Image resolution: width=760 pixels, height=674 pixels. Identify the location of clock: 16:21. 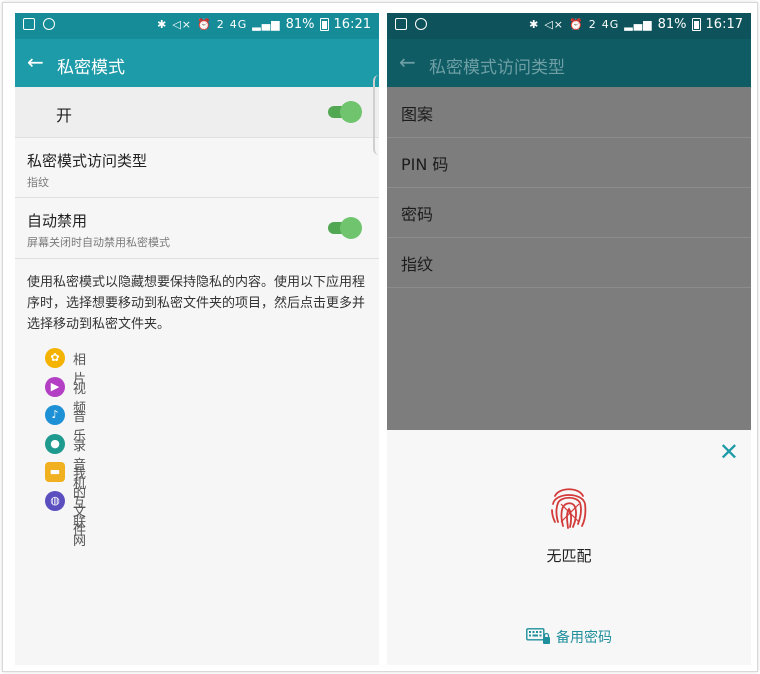
(352, 24).